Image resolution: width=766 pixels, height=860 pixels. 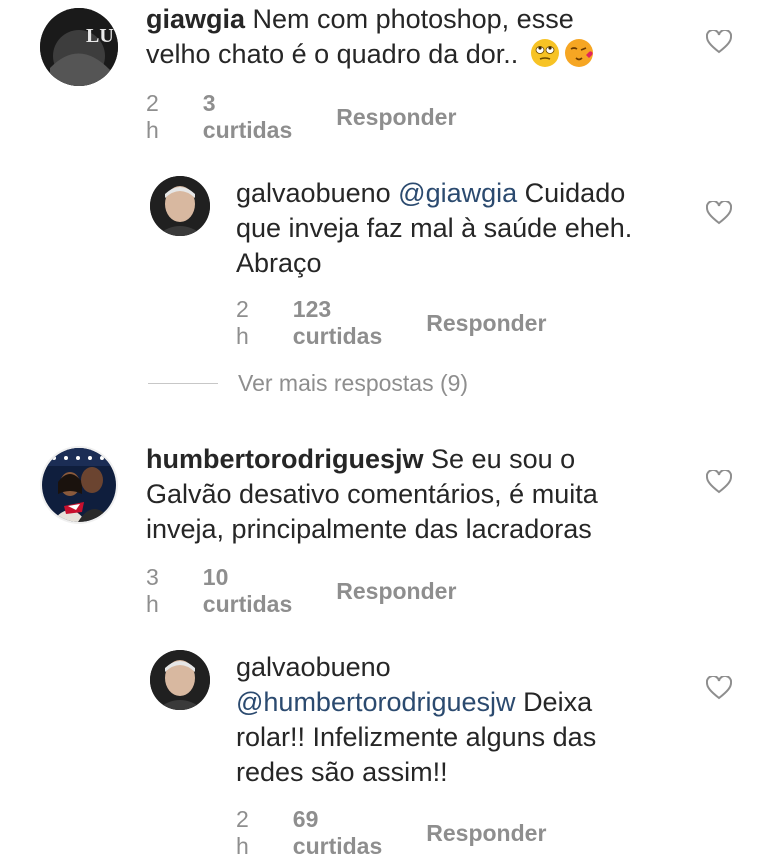 What do you see at coordinates (100, 36) in the screenshot?
I see `avatar-logo-text: LU` at bounding box center [100, 36].